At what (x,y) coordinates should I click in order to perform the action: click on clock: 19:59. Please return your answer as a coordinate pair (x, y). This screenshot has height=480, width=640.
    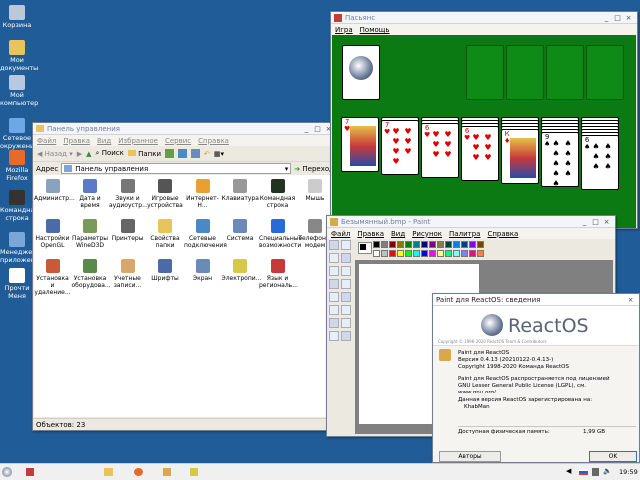
    Looking at the image, I should click on (628, 472).